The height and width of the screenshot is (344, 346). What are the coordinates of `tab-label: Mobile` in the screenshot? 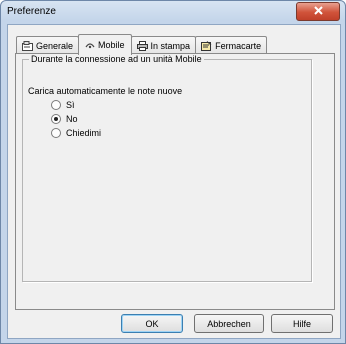 It's located at (111, 45).